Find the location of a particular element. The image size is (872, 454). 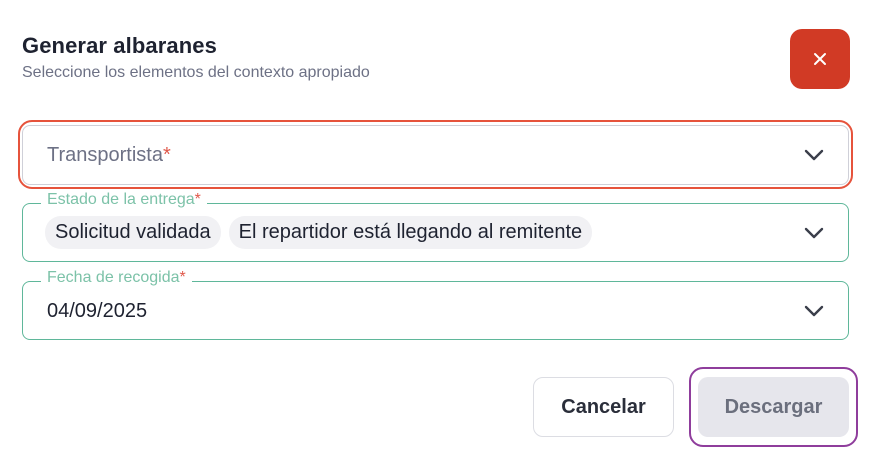

dialog-title: Generar albaranes is located at coordinates (119, 45).